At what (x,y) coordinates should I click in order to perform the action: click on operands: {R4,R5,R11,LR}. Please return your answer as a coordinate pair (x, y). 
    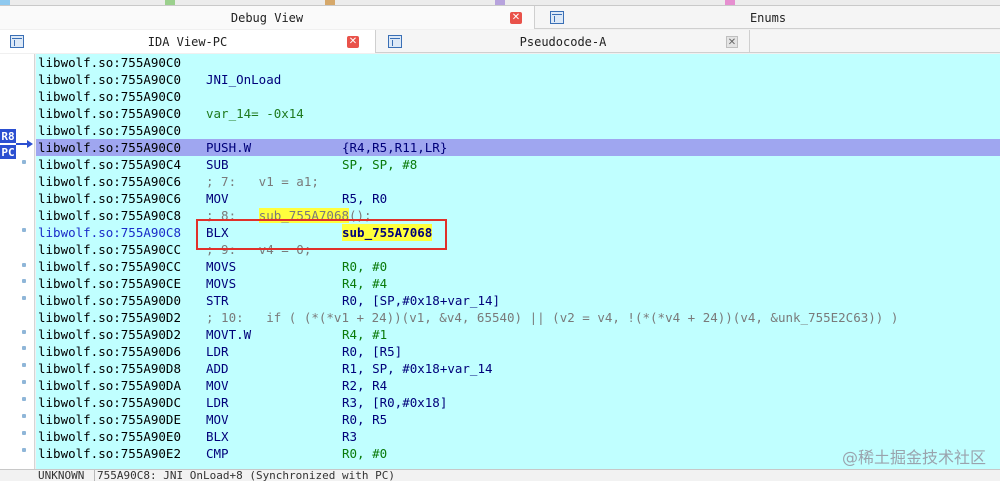
    Looking at the image, I should click on (395, 147).